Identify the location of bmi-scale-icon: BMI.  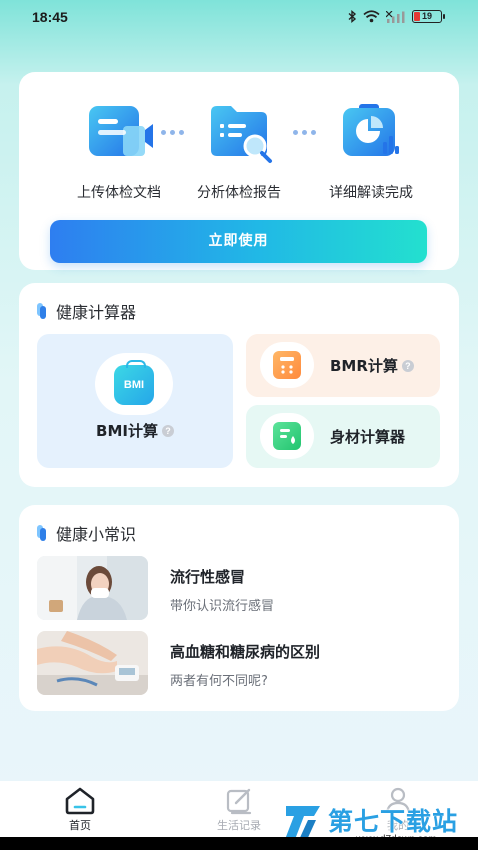
(134, 382).